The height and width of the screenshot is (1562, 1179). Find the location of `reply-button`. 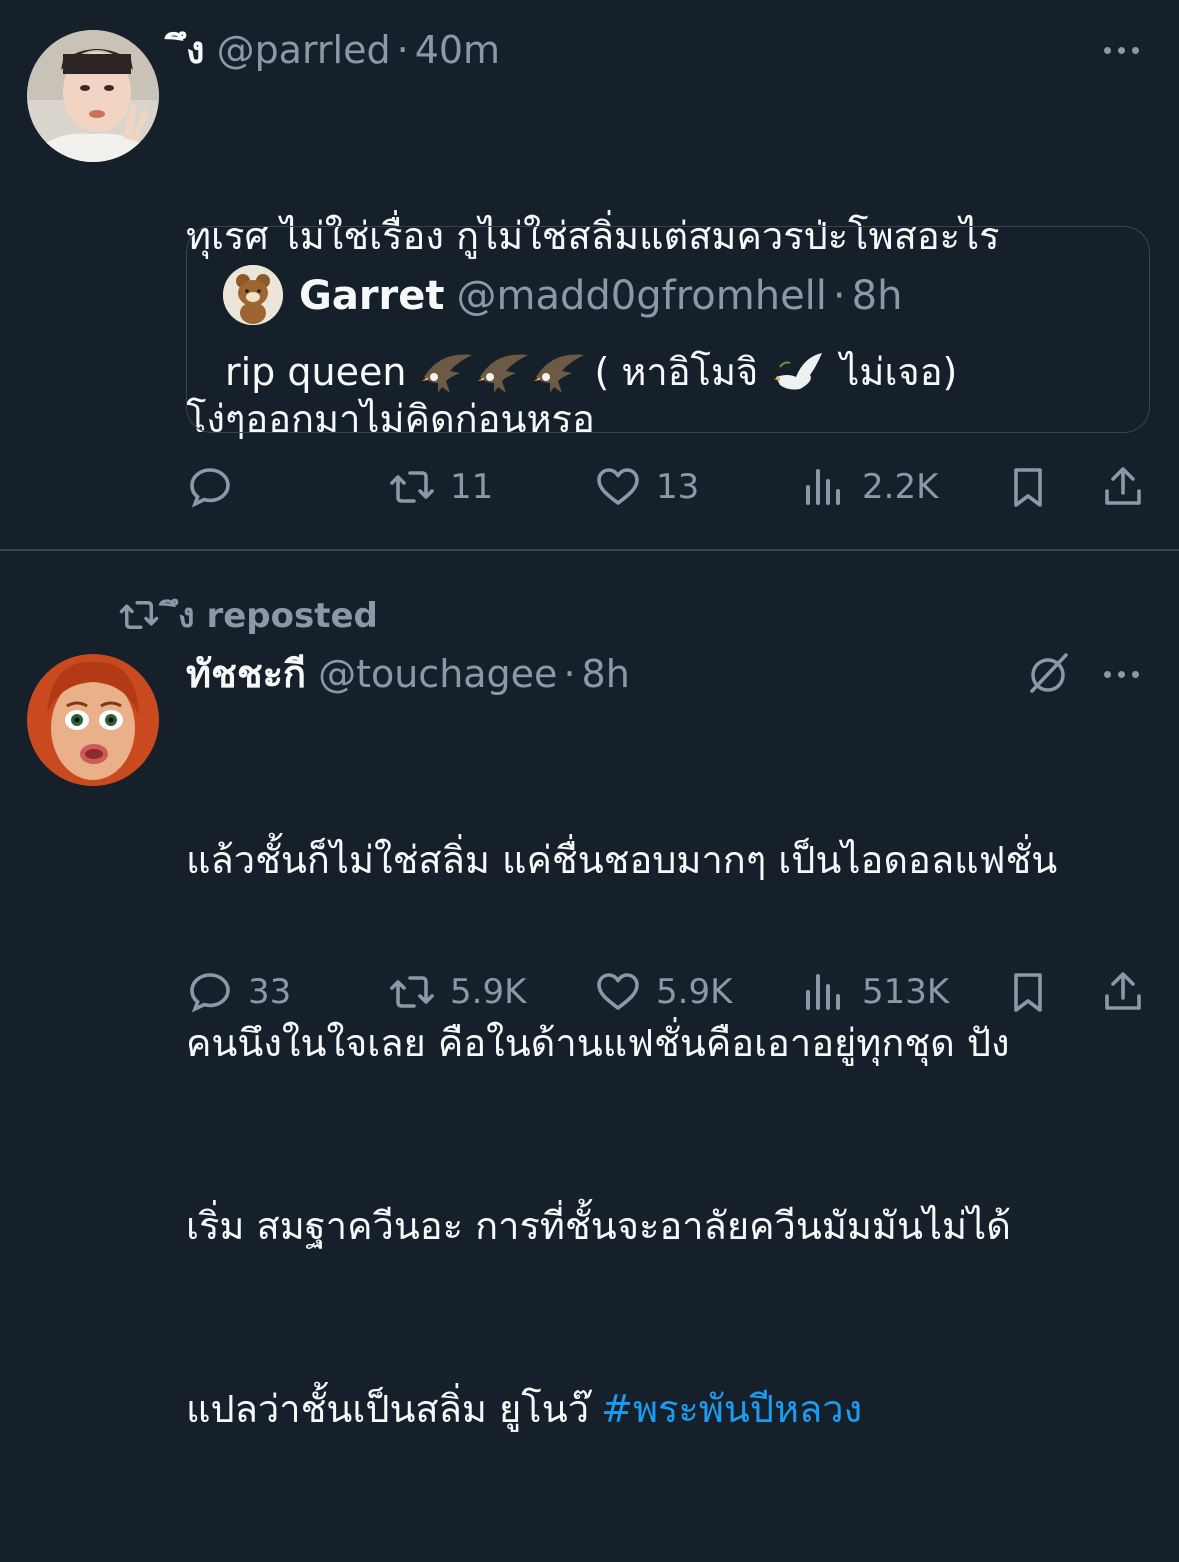

reply-button is located at coordinates (217, 487).